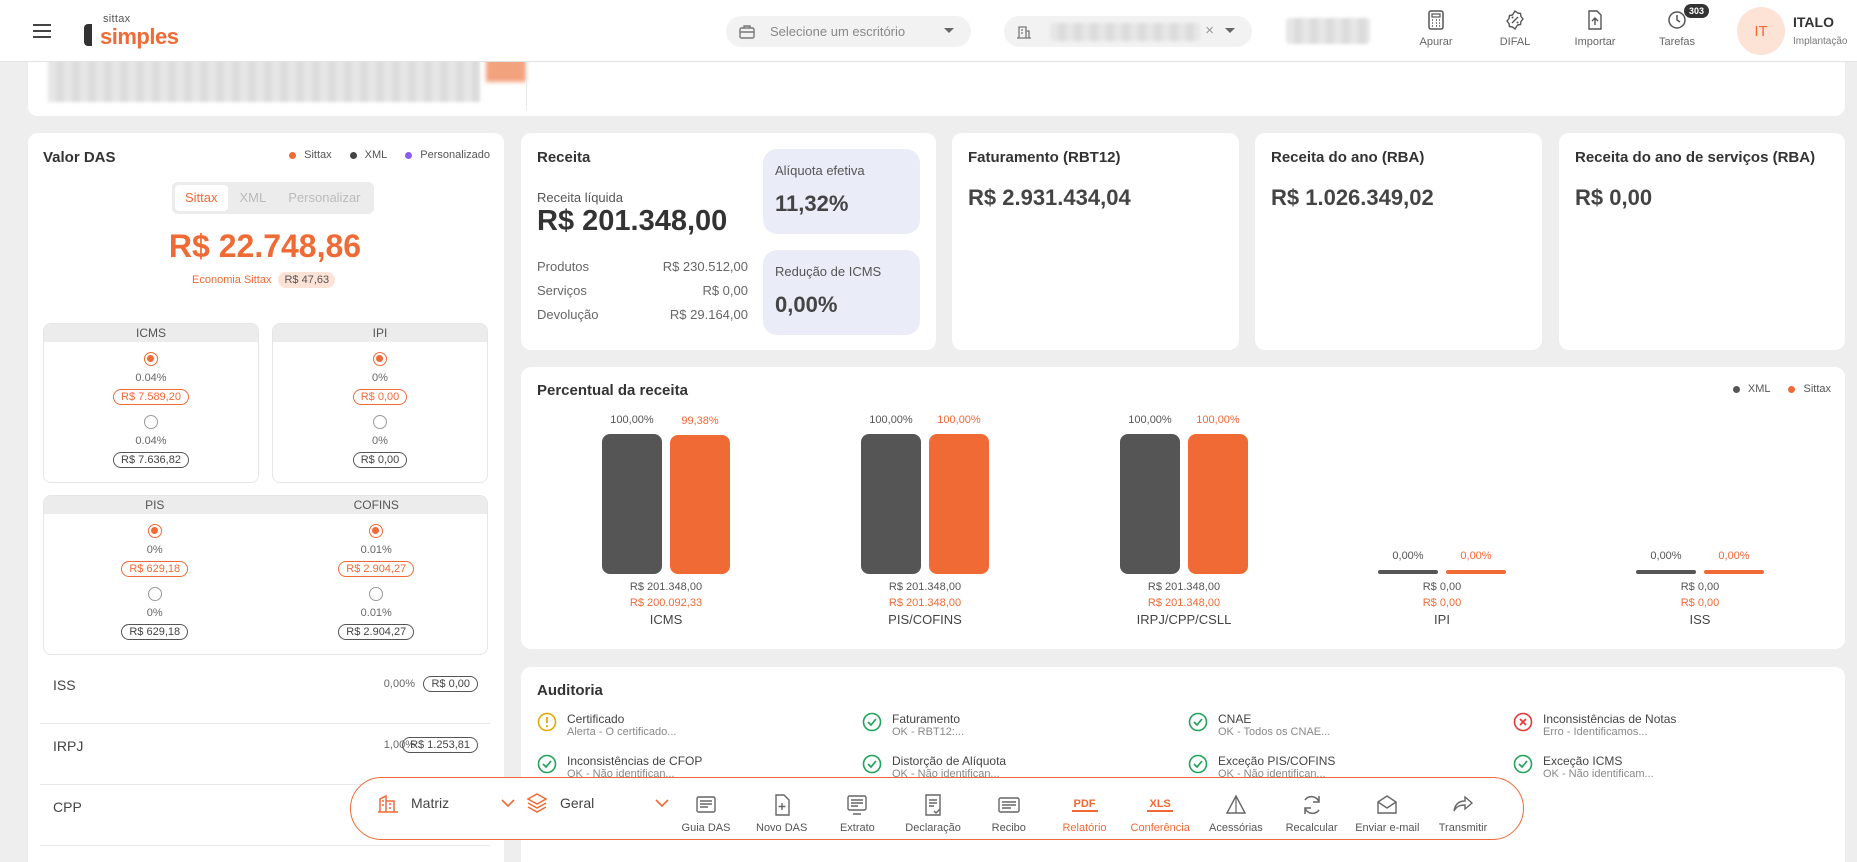  Describe the element at coordinates (380, 359) in the screenshot. I see `ipi-sittax-radio` at that location.